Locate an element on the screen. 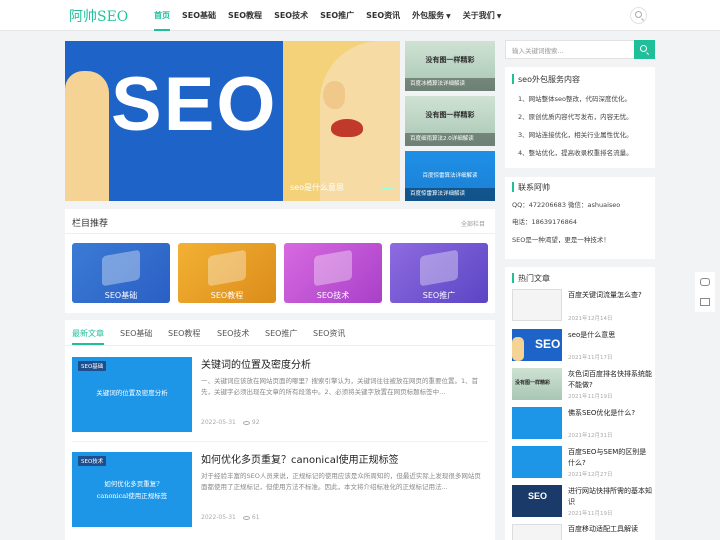 Image resolution: width=720 pixels, height=540 pixels. category-label: SEO推广 is located at coordinates (439, 295).